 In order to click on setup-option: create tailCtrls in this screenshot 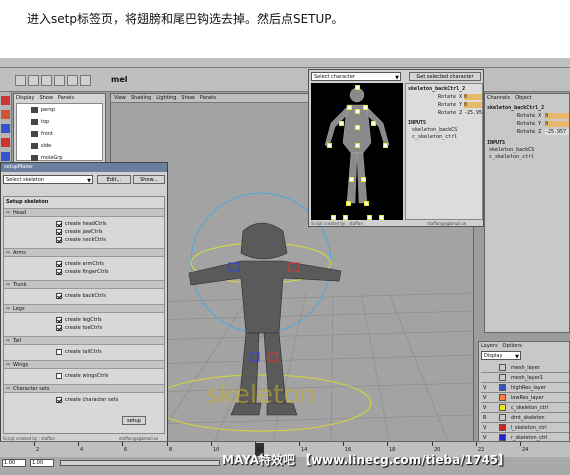, I will do `click(110, 352)`.